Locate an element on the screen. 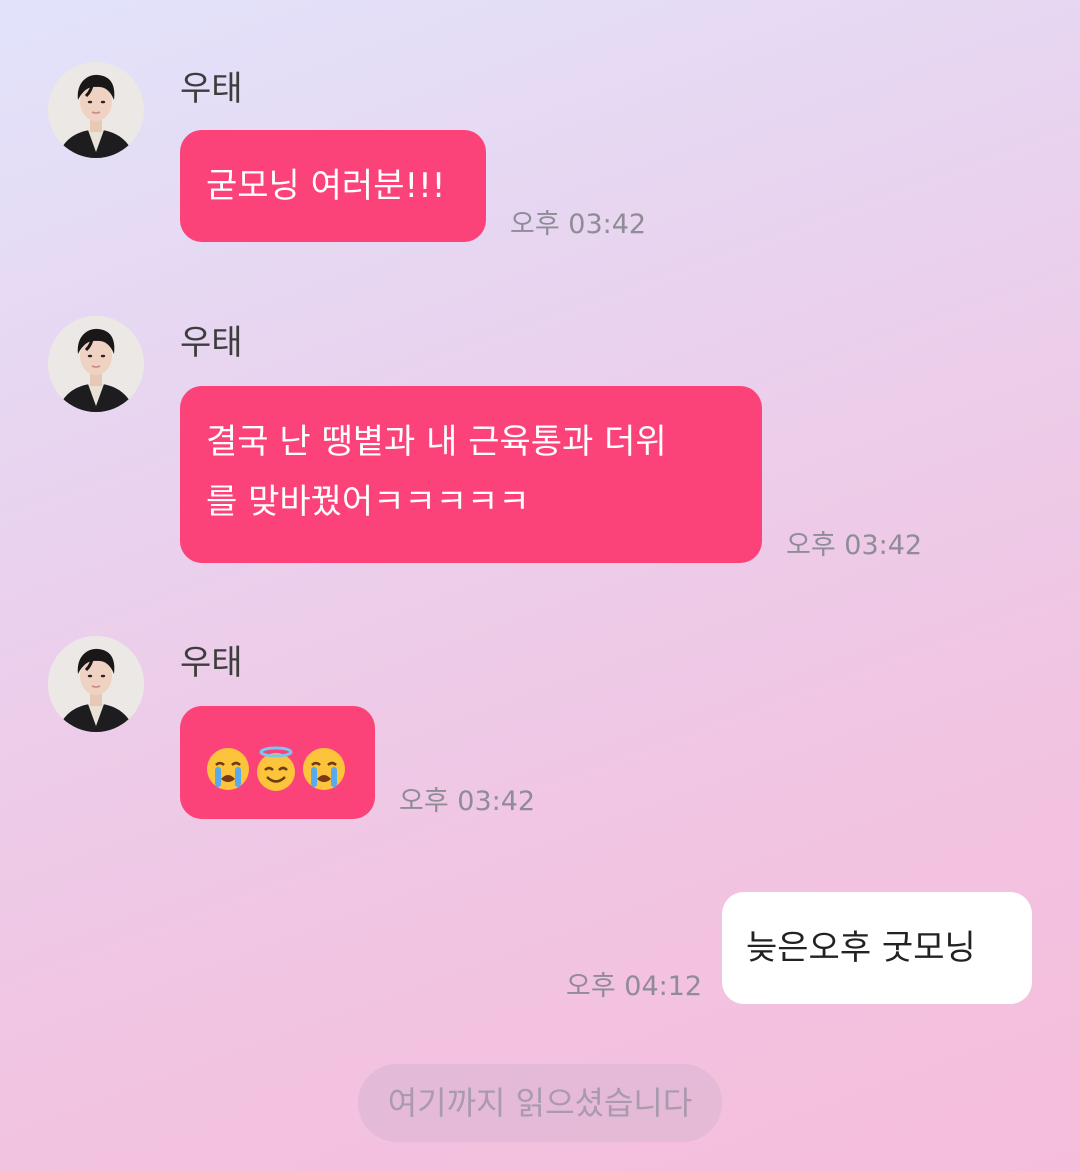 This screenshot has height=1172, width=1080. message-bubble: 굳모닝 여러분!!! is located at coordinates (333, 186).